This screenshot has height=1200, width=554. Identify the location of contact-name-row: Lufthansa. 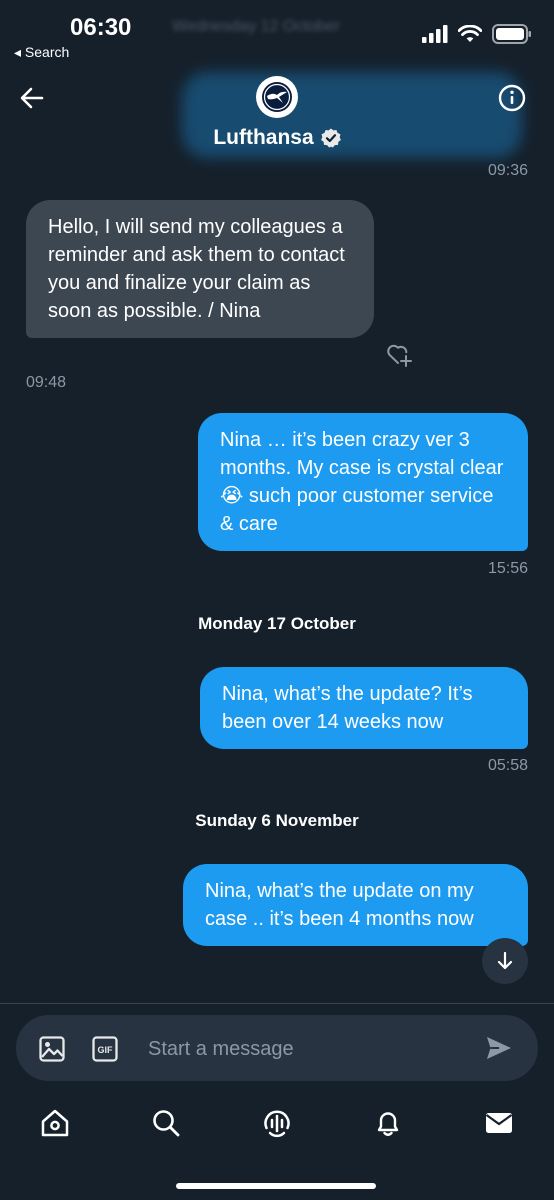
(277, 138).